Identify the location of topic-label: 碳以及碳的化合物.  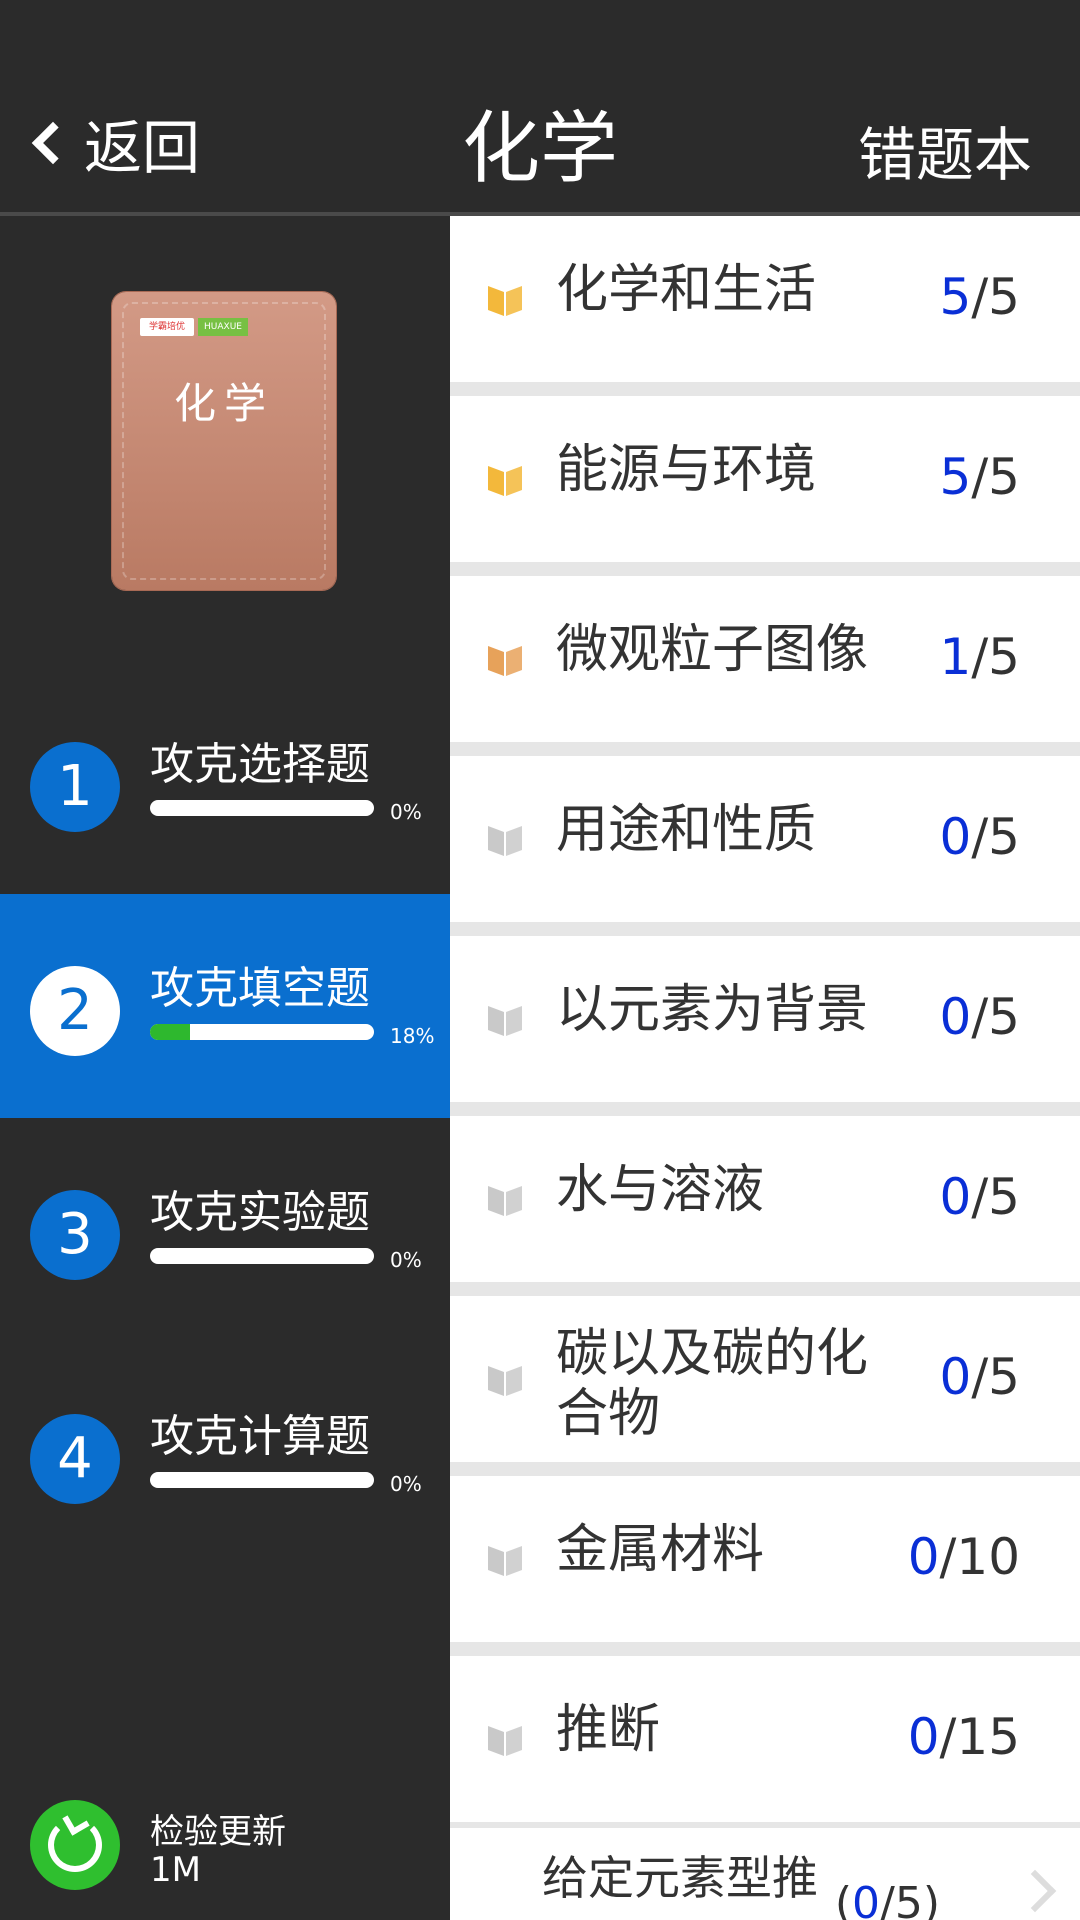
(712, 1384).